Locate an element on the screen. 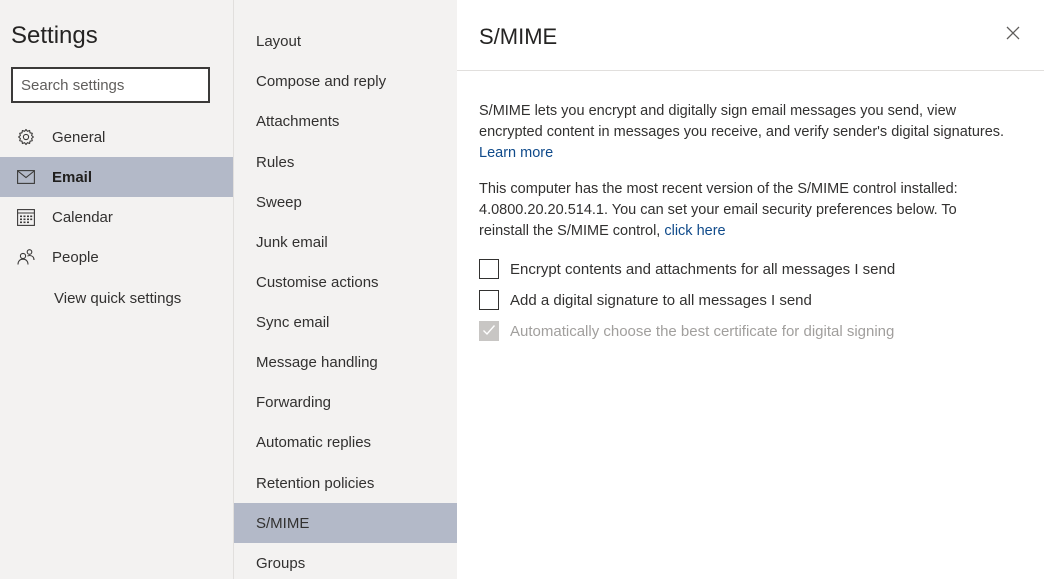 This screenshot has width=1044, height=583. subnav-item-junk-email: Junk email is located at coordinates (345, 242).